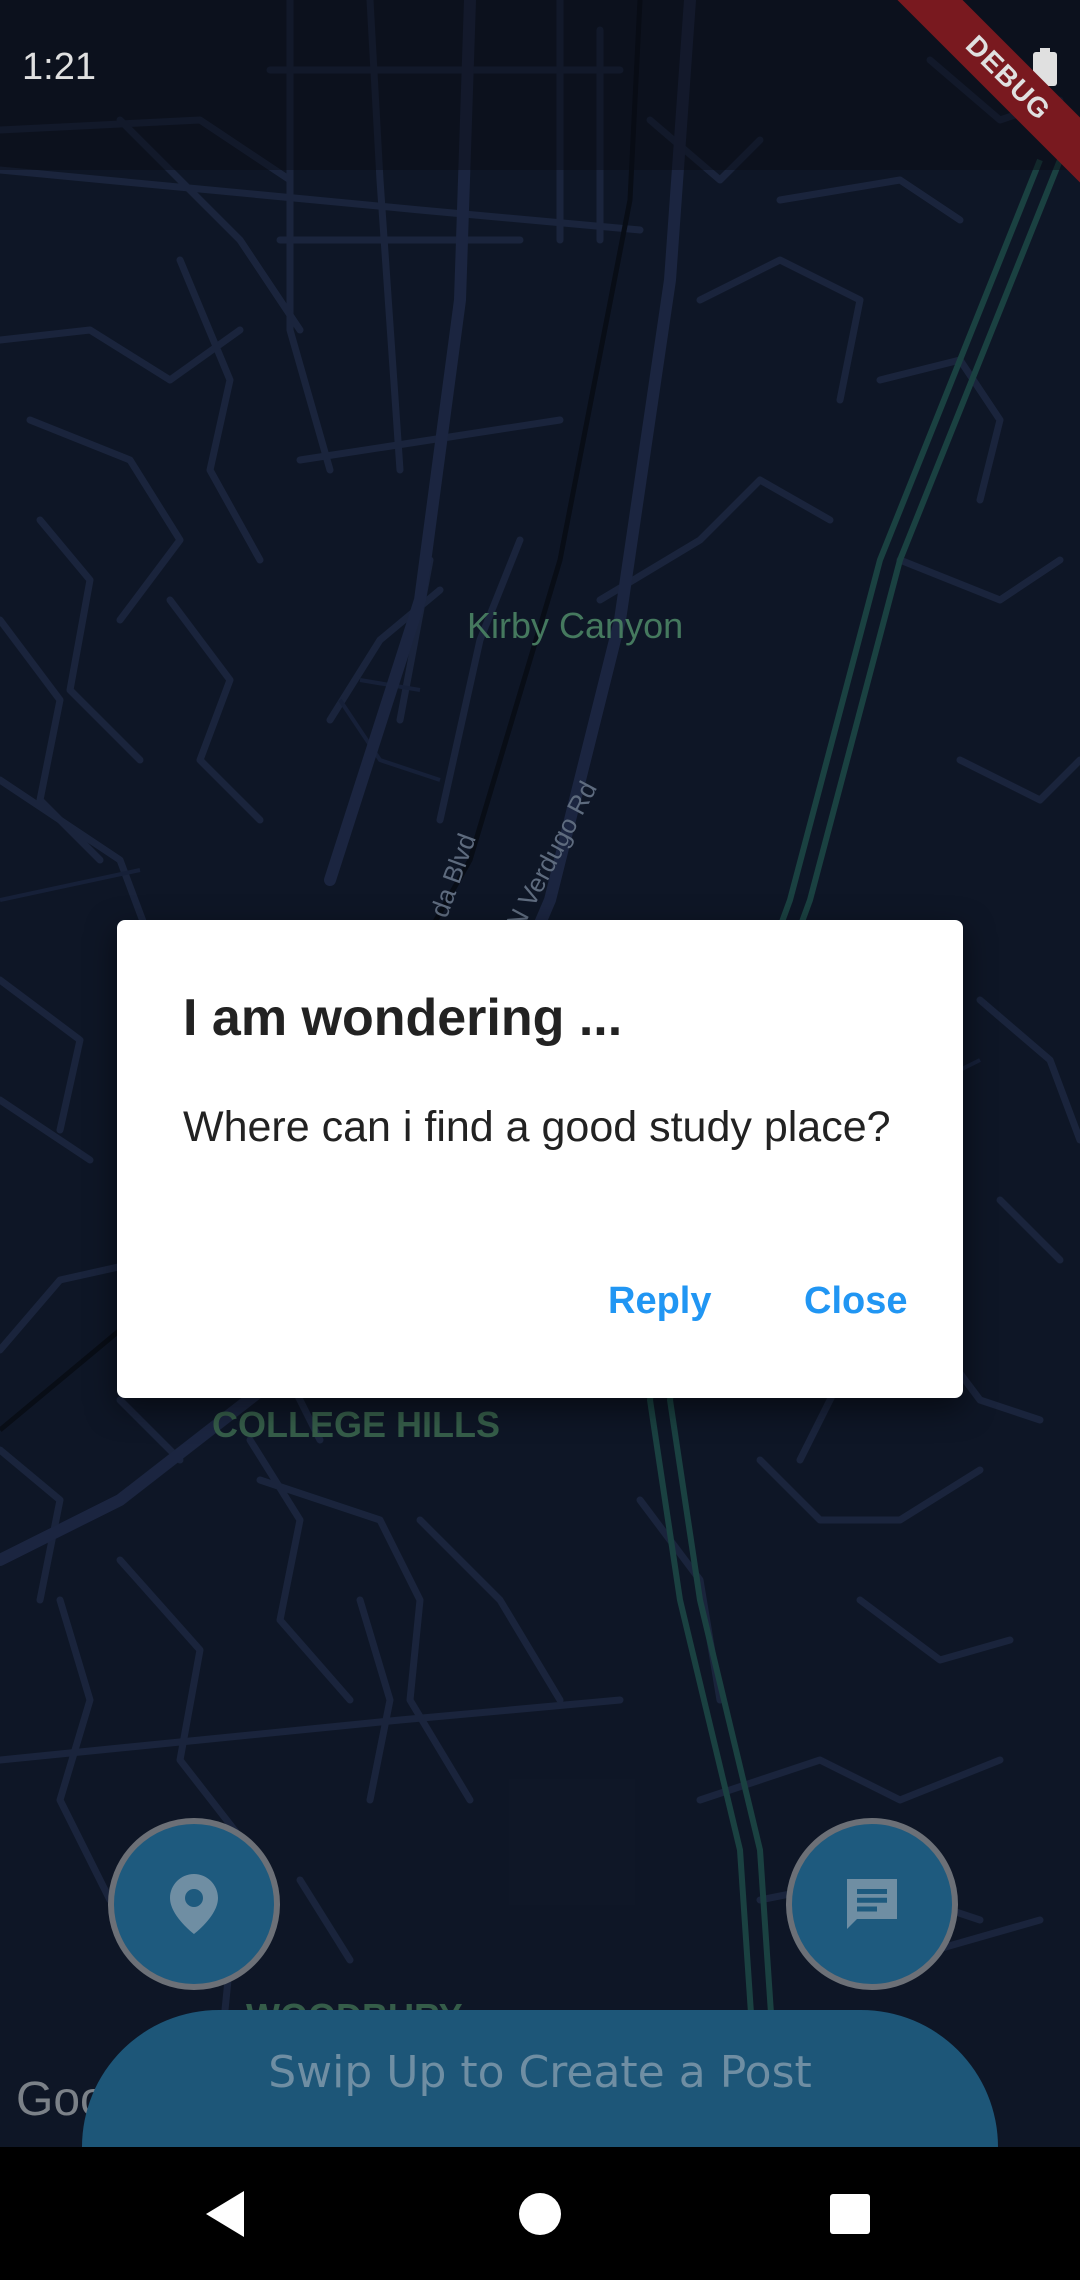 The image size is (1080, 2280). What do you see at coordinates (537, 1127) in the screenshot?
I see `dialog-message: Where can i find a good study place?` at bounding box center [537, 1127].